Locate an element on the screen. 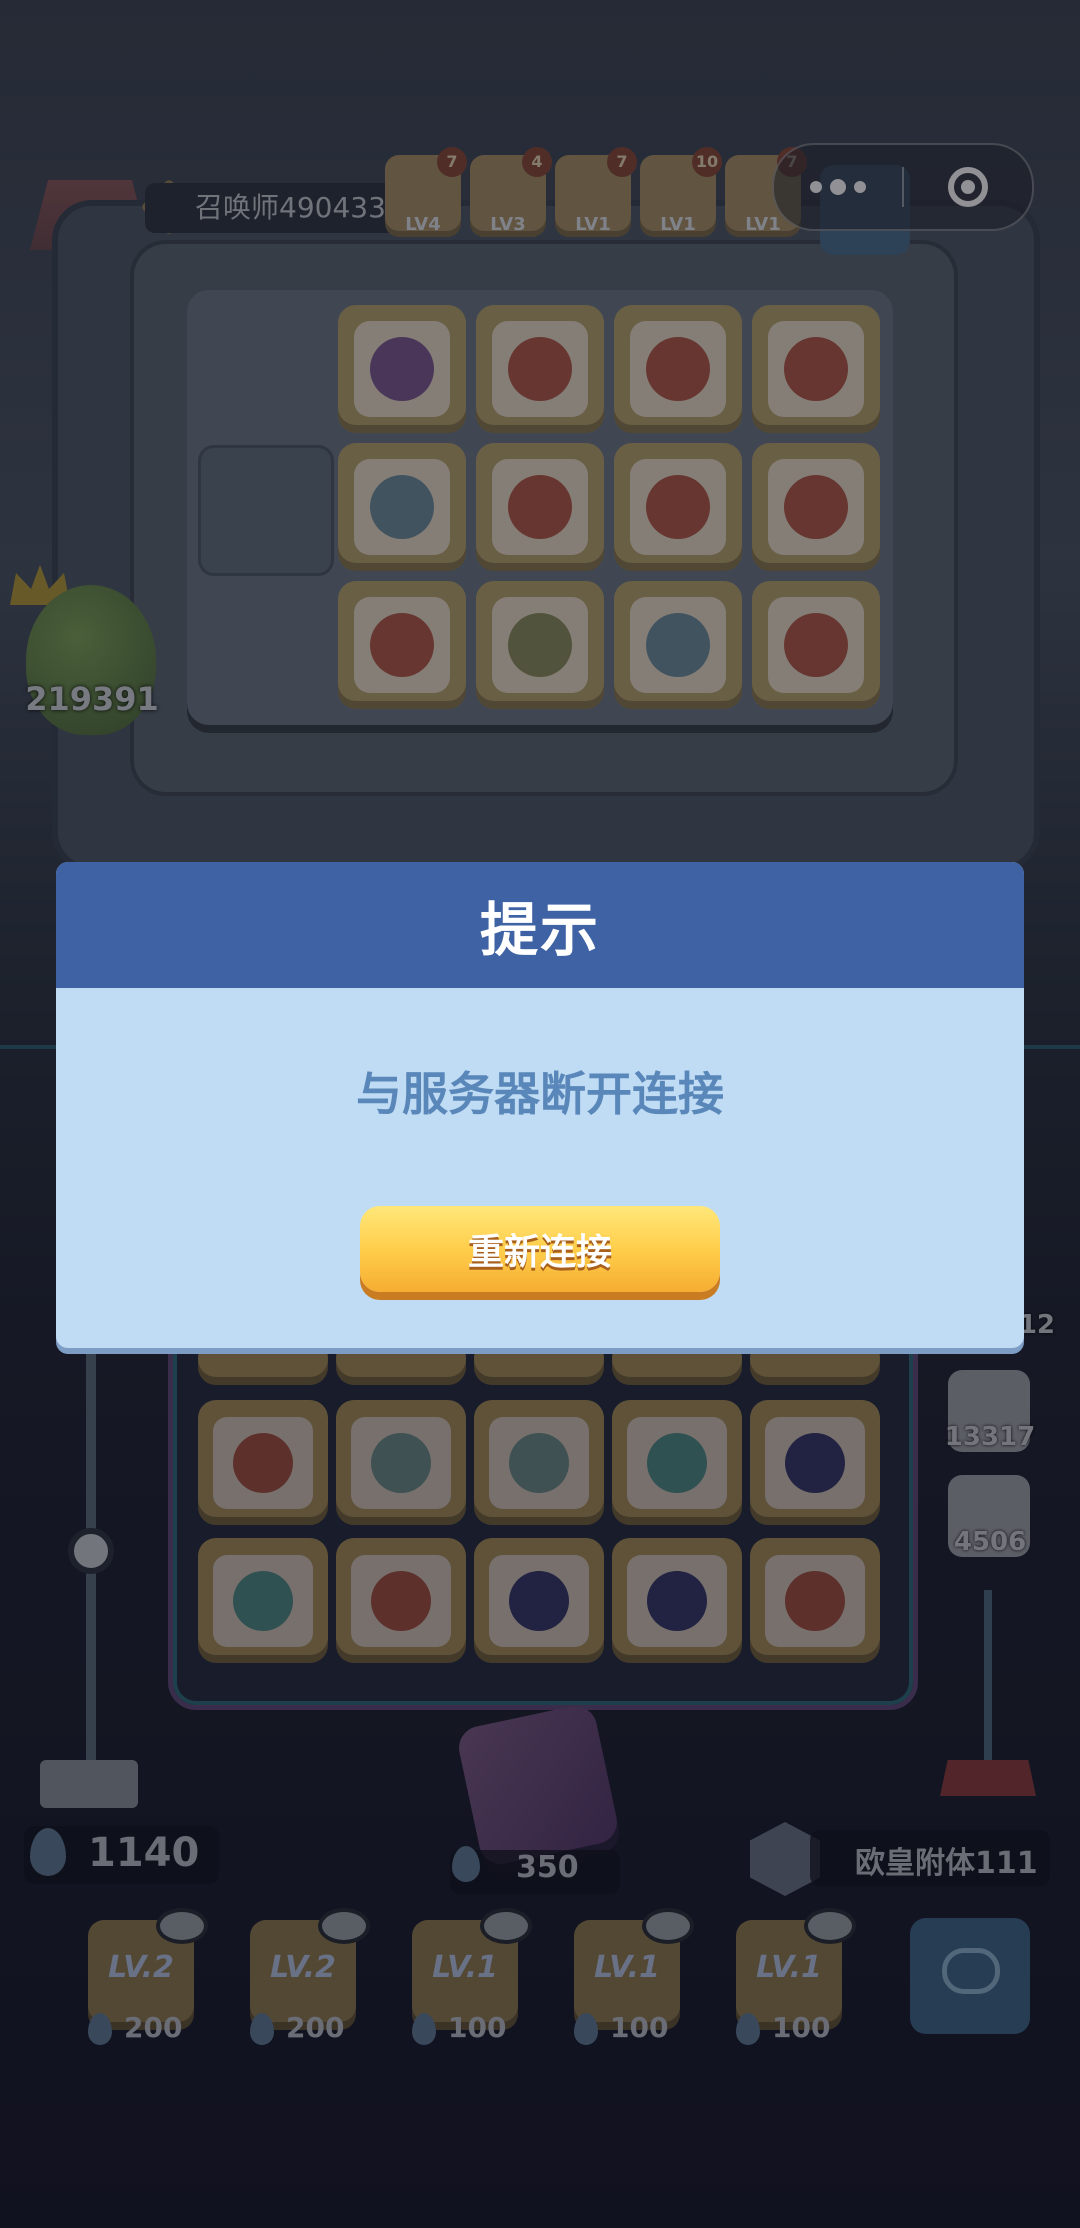 This screenshot has width=1080, height=2228. dialog-message: 与服务器断开连接 is located at coordinates (540, 1094).